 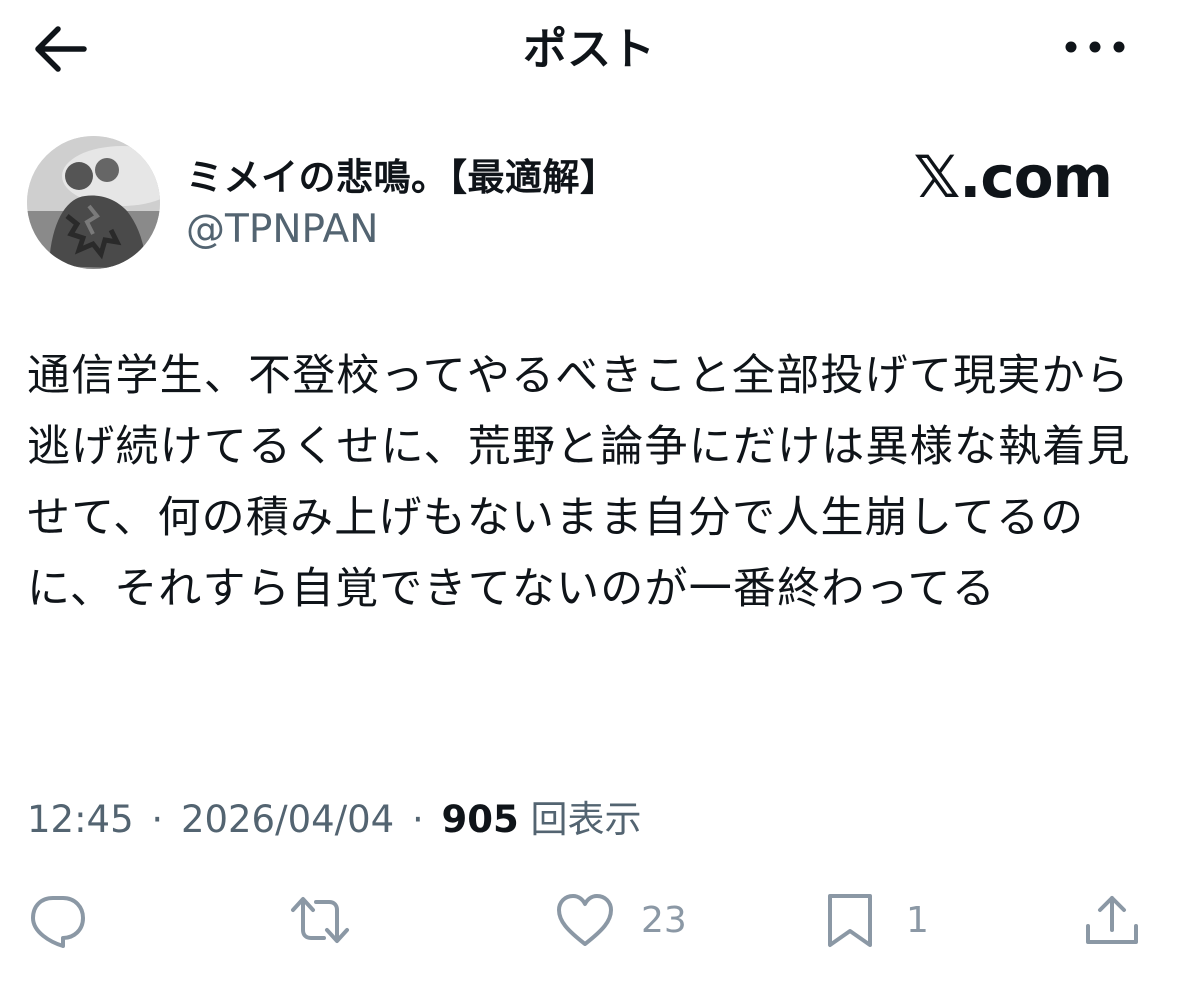 I want to click on reply-icon, so click(x=58, y=922).